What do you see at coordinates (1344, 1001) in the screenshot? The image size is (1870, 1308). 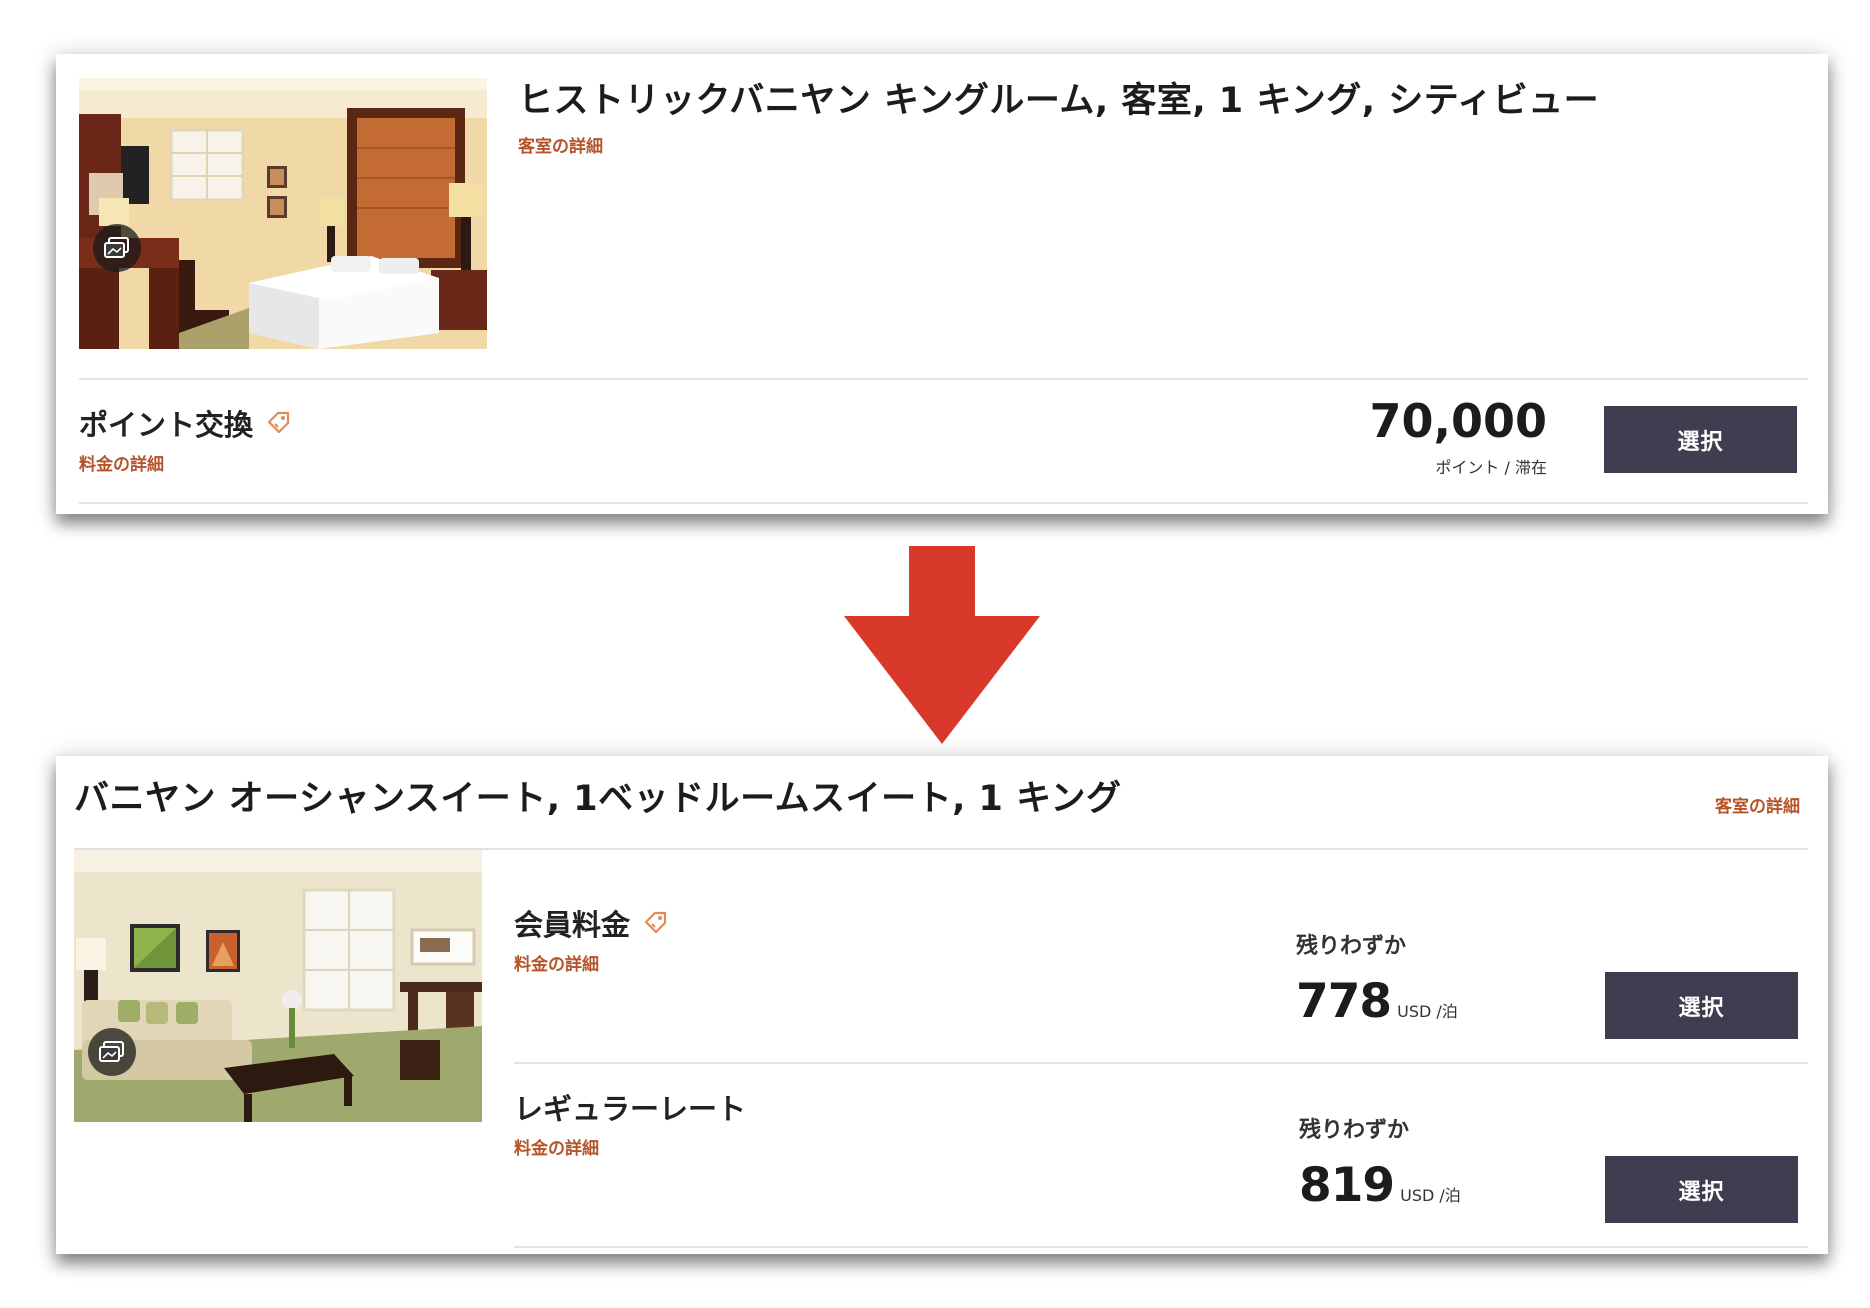 I see `price-amount: 778` at bounding box center [1344, 1001].